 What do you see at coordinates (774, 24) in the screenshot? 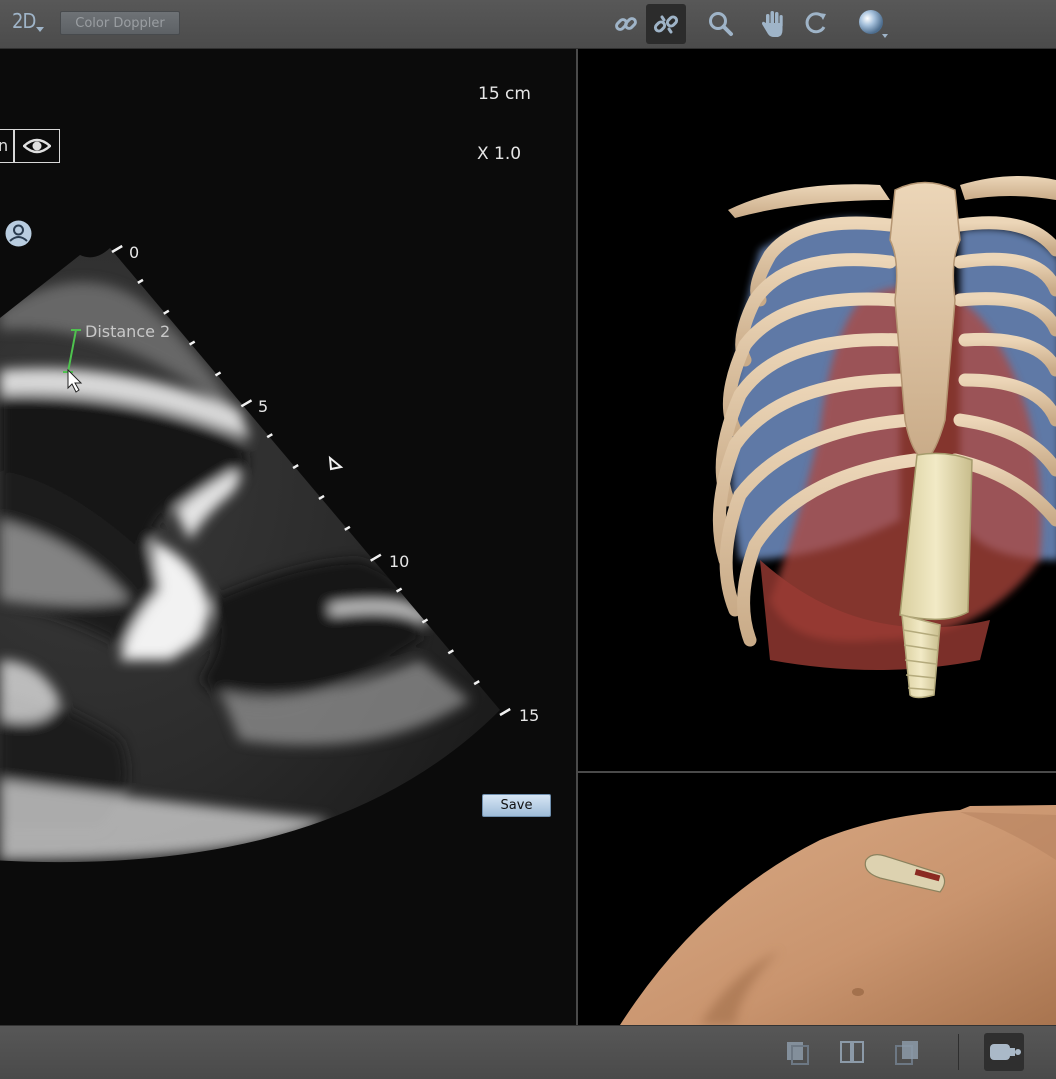
I see `pan-hand-icon` at bounding box center [774, 24].